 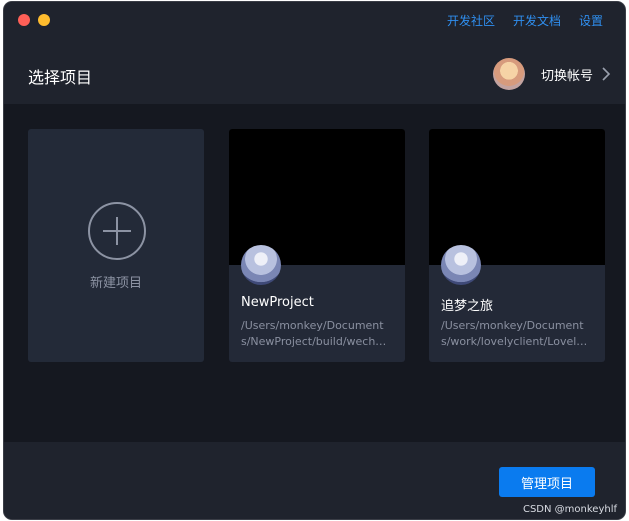 I want to click on titlebar: 开发社区 开发文档 设置, so click(x=314, y=20).